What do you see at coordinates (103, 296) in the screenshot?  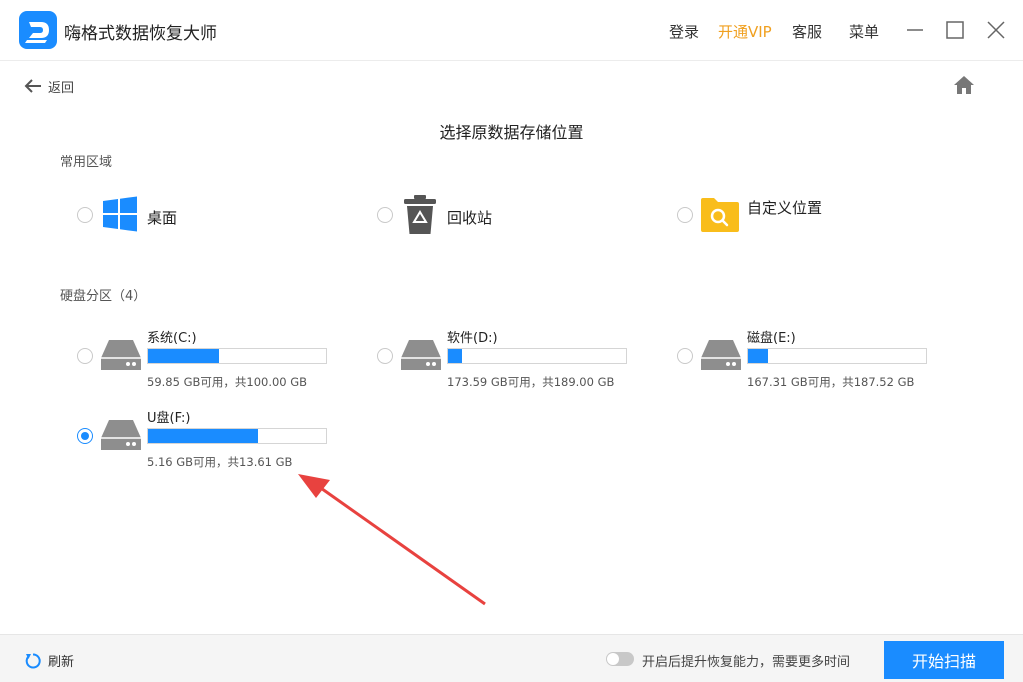 I see `partitions-label: 硬盘分区（4）` at bounding box center [103, 296].